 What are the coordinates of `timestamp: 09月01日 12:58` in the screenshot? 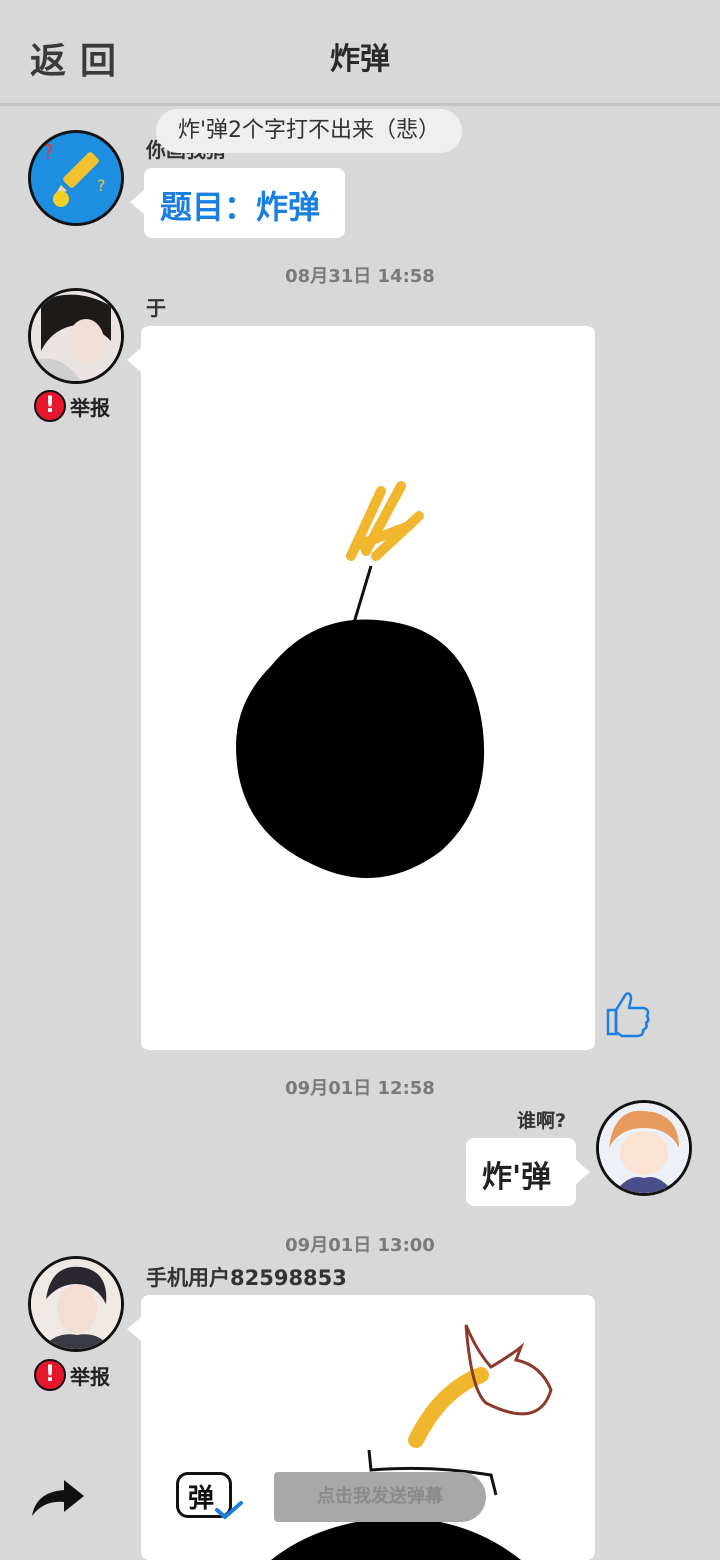 It's located at (360, 1088).